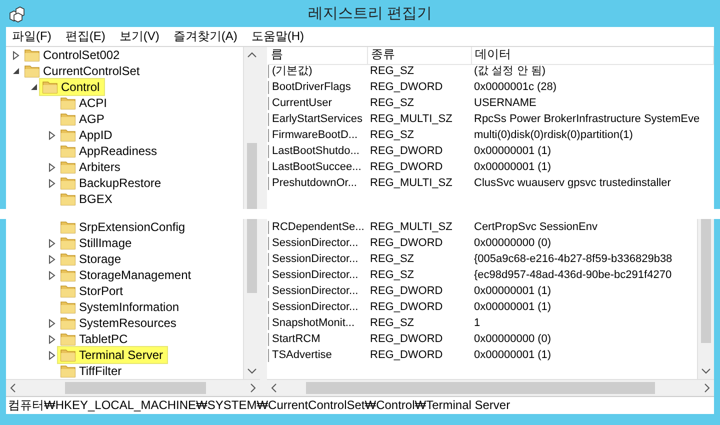 This screenshot has width=720, height=425. What do you see at coordinates (277, 36) in the screenshot?
I see `menu-item: 도움말(H)` at bounding box center [277, 36].